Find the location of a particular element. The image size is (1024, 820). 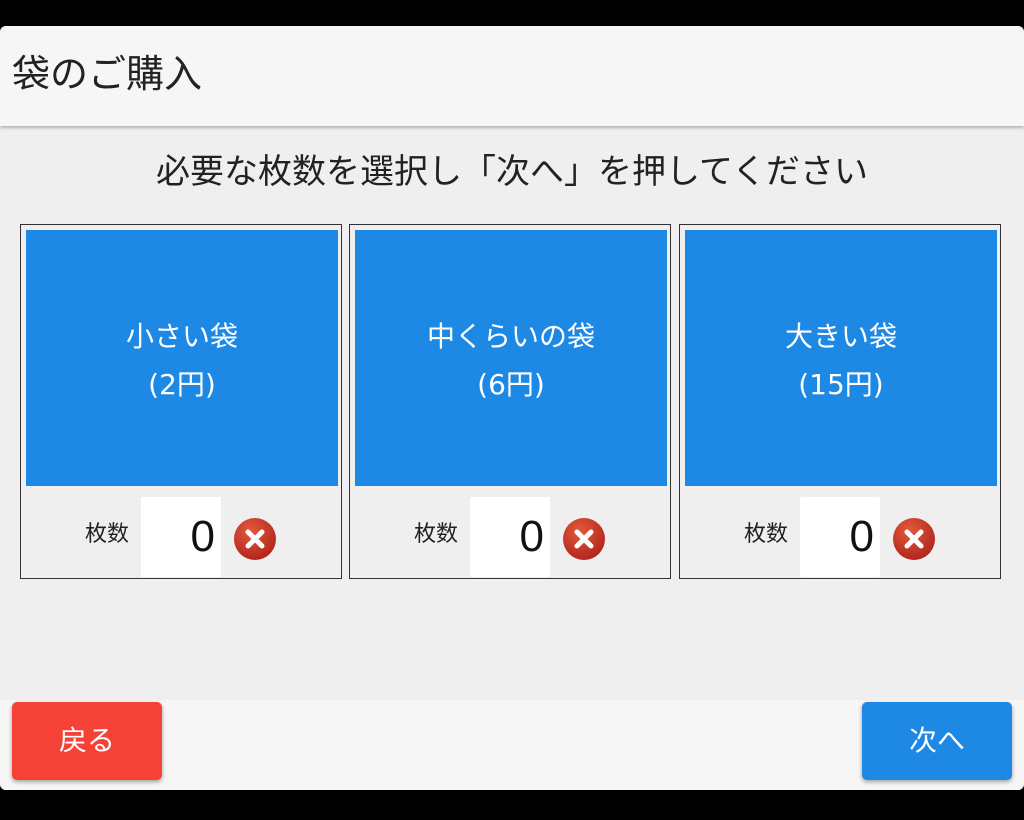

bag-name: 小さい袋 is located at coordinates (181, 336).